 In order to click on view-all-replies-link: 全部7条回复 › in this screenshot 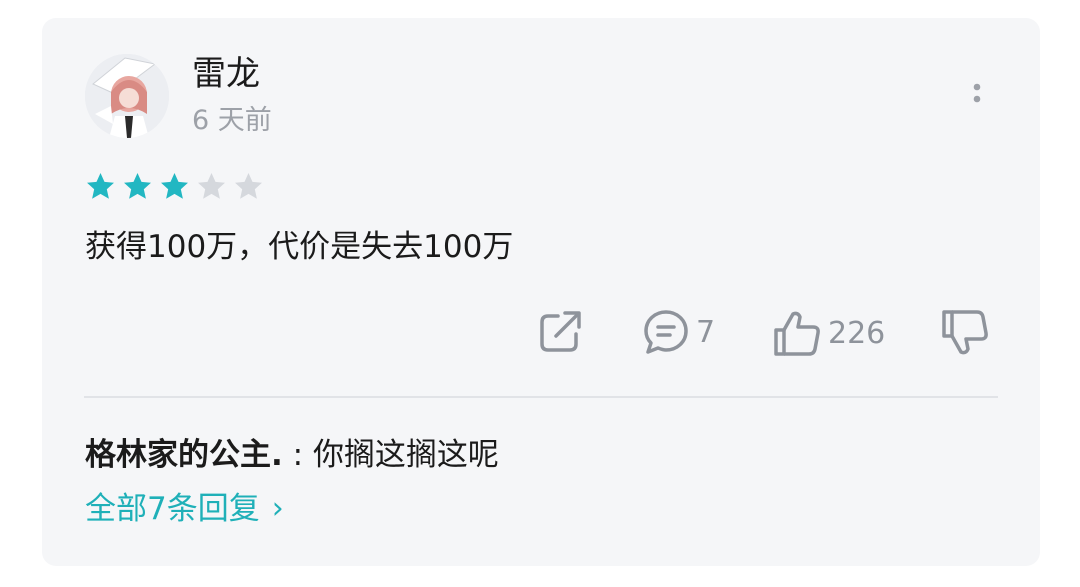, I will do `click(184, 509)`.